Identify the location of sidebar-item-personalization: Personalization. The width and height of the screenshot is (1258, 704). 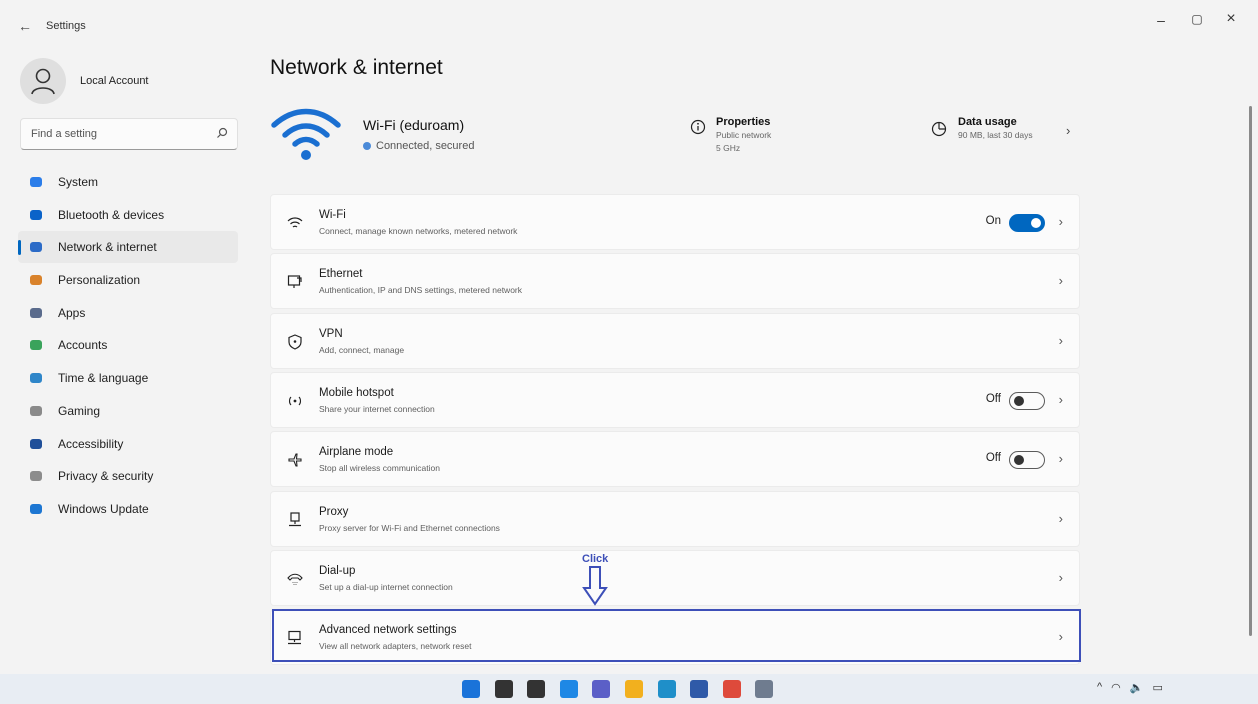
(128, 280).